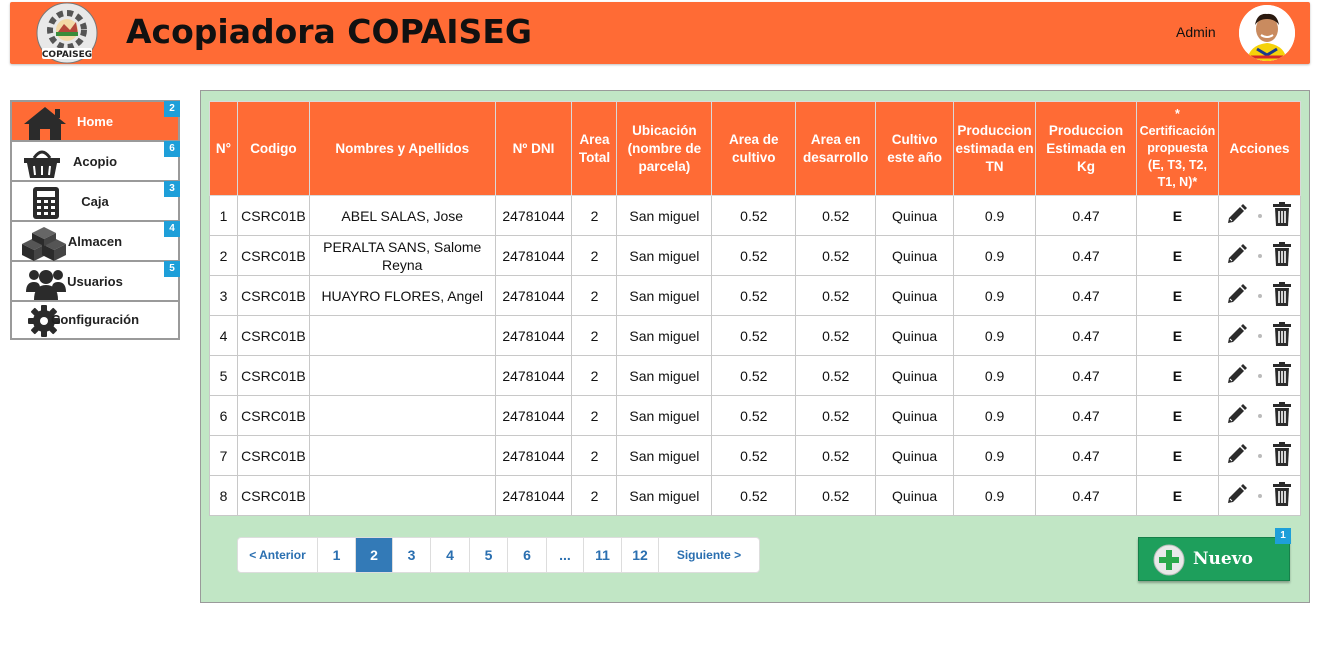 This screenshot has height=658, width=1325. What do you see at coordinates (172, 189) in the screenshot?
I see `notification-badge: 3` at bounding box center [172, 189].